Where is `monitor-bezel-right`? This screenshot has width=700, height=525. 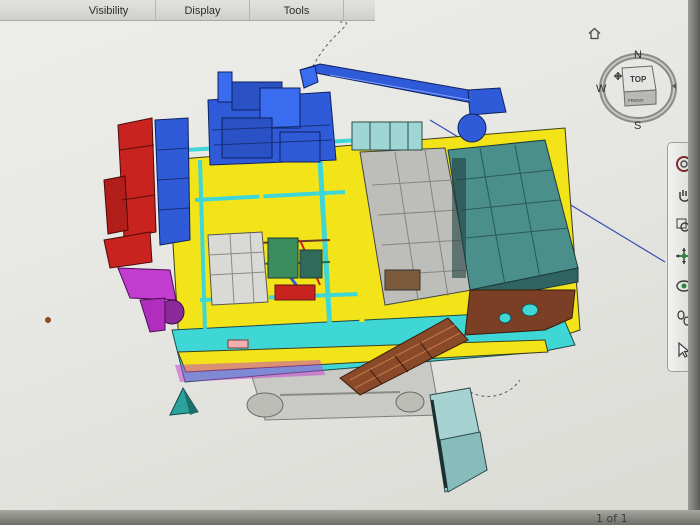 monitor-bezel-right is located at coordinates (694, 262).